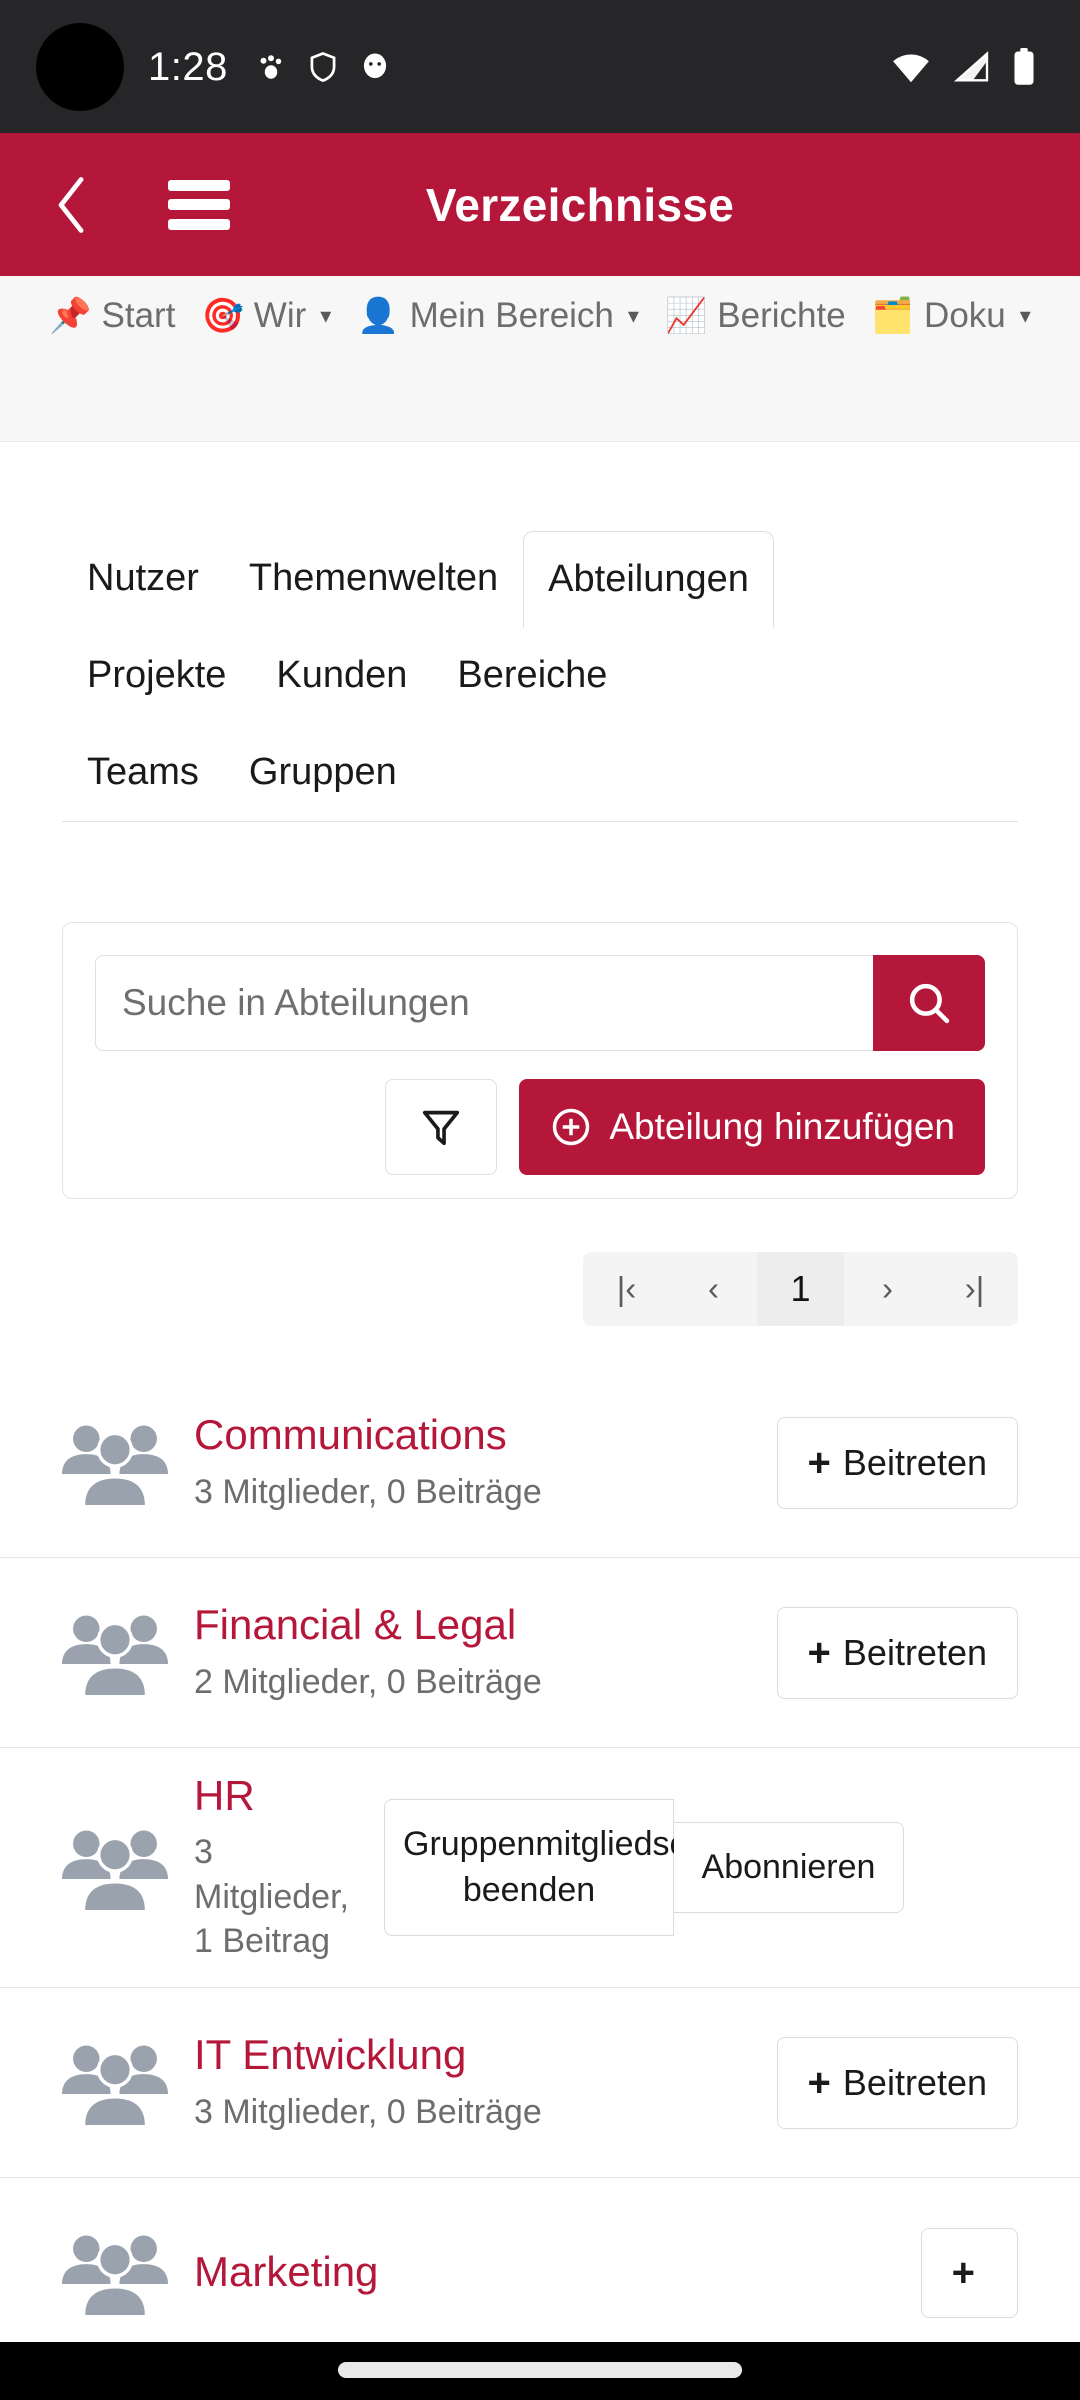 The height and width of the screenshot is (2400, 1080). I want to click on nav-item-berichte: 📈 Berichte, so click(755, 316).